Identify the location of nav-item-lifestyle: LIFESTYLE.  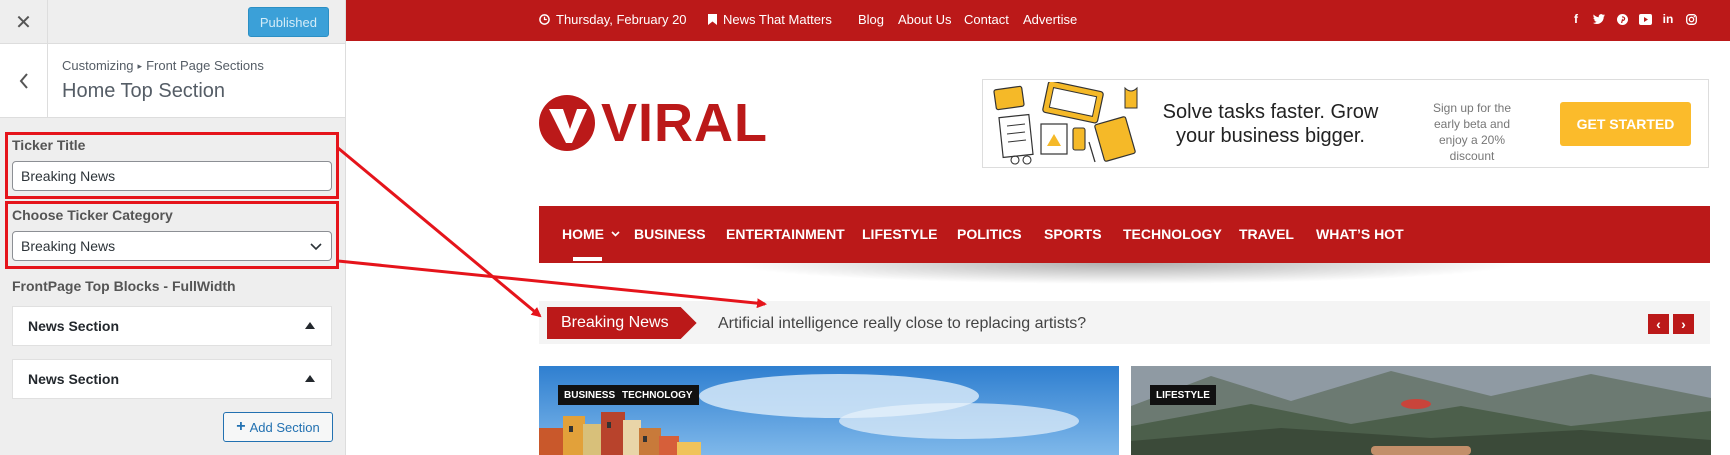
(899, 234).